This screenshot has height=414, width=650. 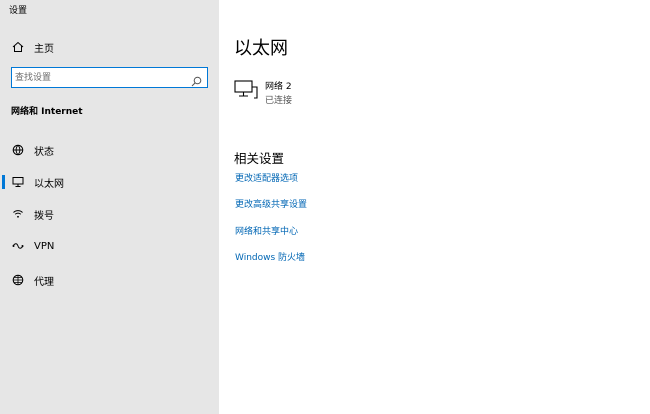 I want to click on vpn-icon, so click(x=18, y=246).